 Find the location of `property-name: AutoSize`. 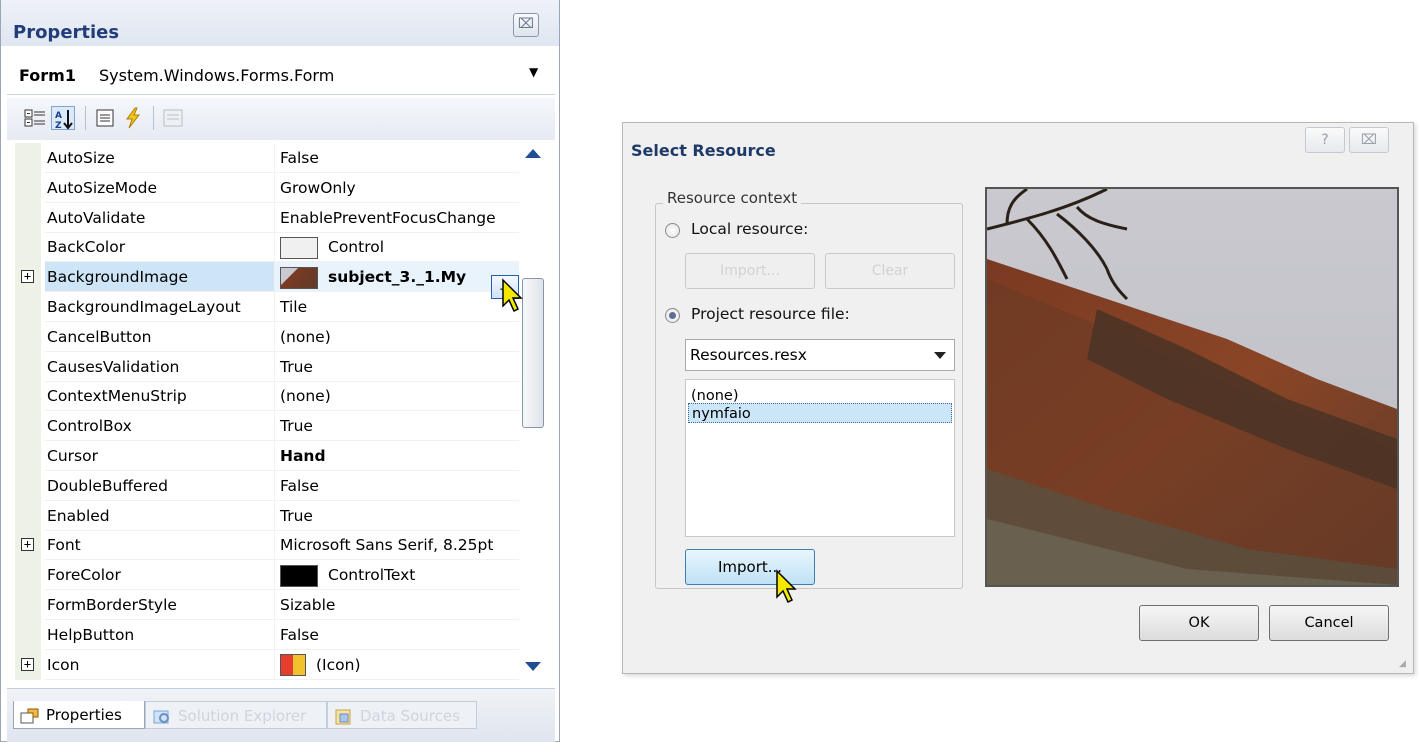

property-name: AutoSize is located at coordinates (160, 158).